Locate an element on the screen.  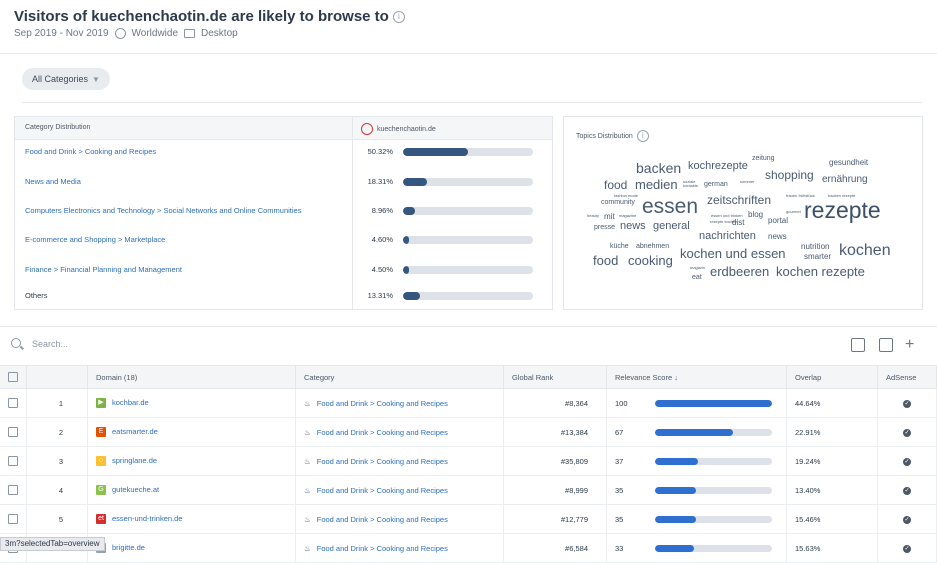
domain-header: Domain (18) is located at coordinates (191, 377).